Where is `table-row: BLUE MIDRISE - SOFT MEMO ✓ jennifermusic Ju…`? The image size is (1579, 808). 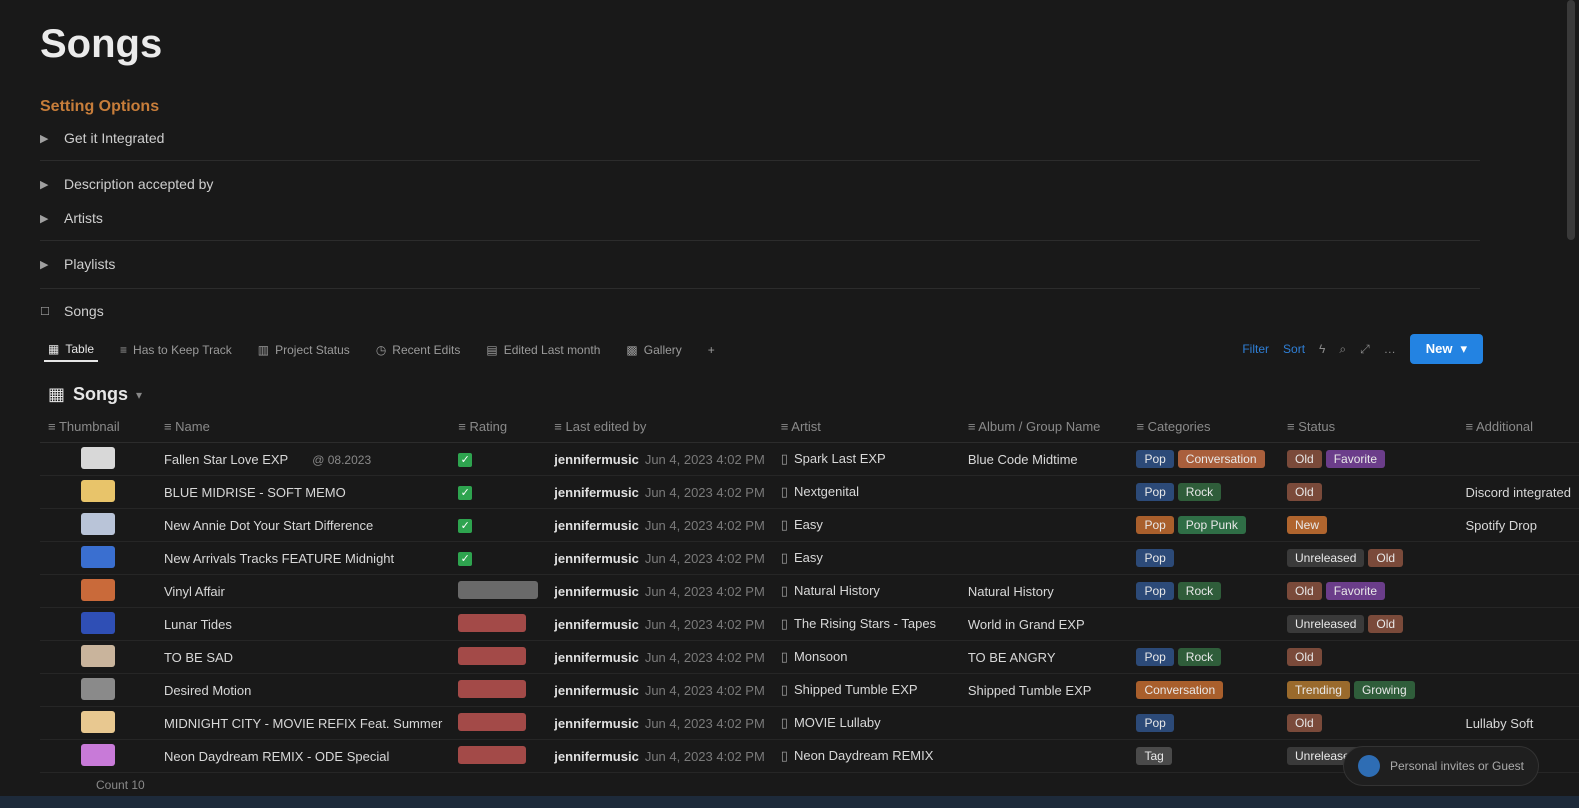 table-row: BLUE MIDRISE - SOFT MEMO ✓ jennifermusic Ju… is located at coordinates (809, 492).